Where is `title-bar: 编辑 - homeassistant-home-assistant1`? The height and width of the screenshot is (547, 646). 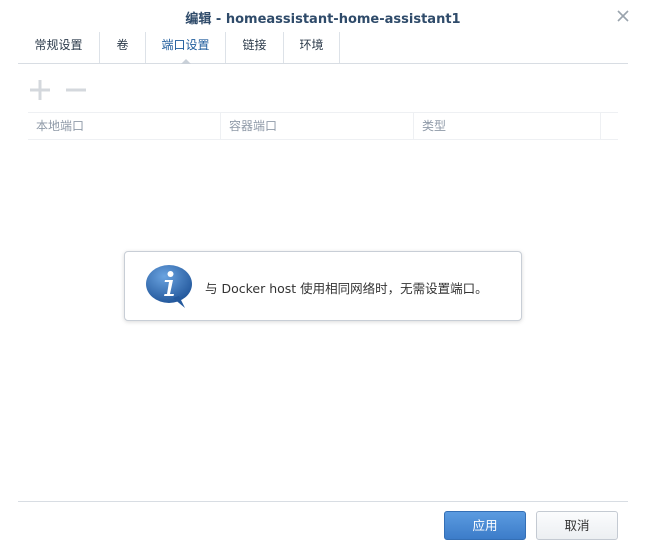 title-bar: 编辑 - homeassistant-home-assistant1 is located at coordinates (323, 16).